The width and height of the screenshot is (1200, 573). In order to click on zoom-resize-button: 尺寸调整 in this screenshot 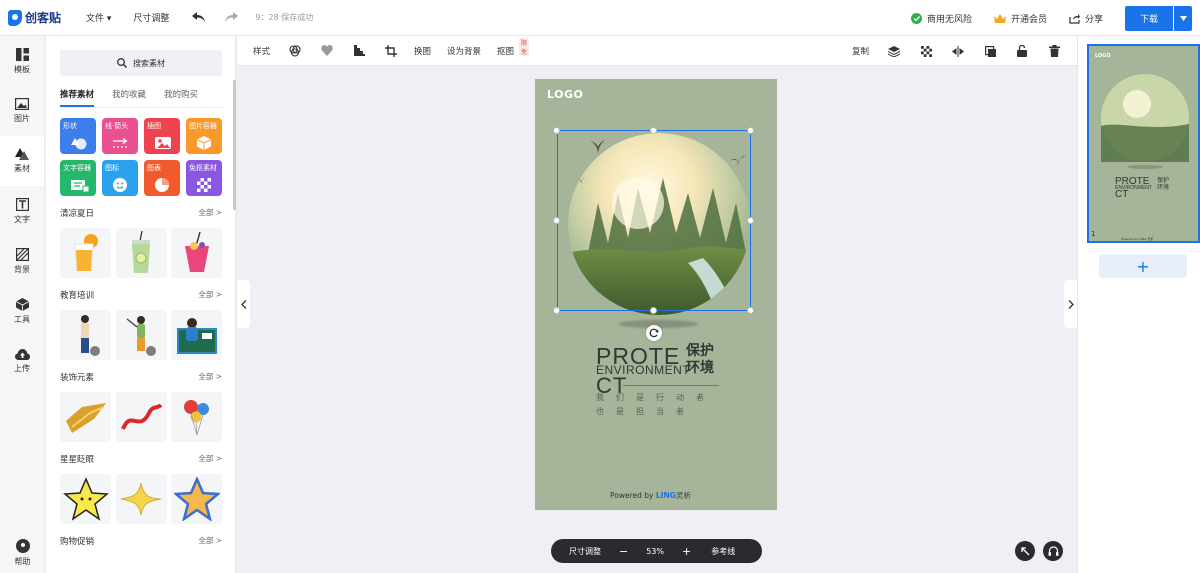, I will do `click(585, 551)`.